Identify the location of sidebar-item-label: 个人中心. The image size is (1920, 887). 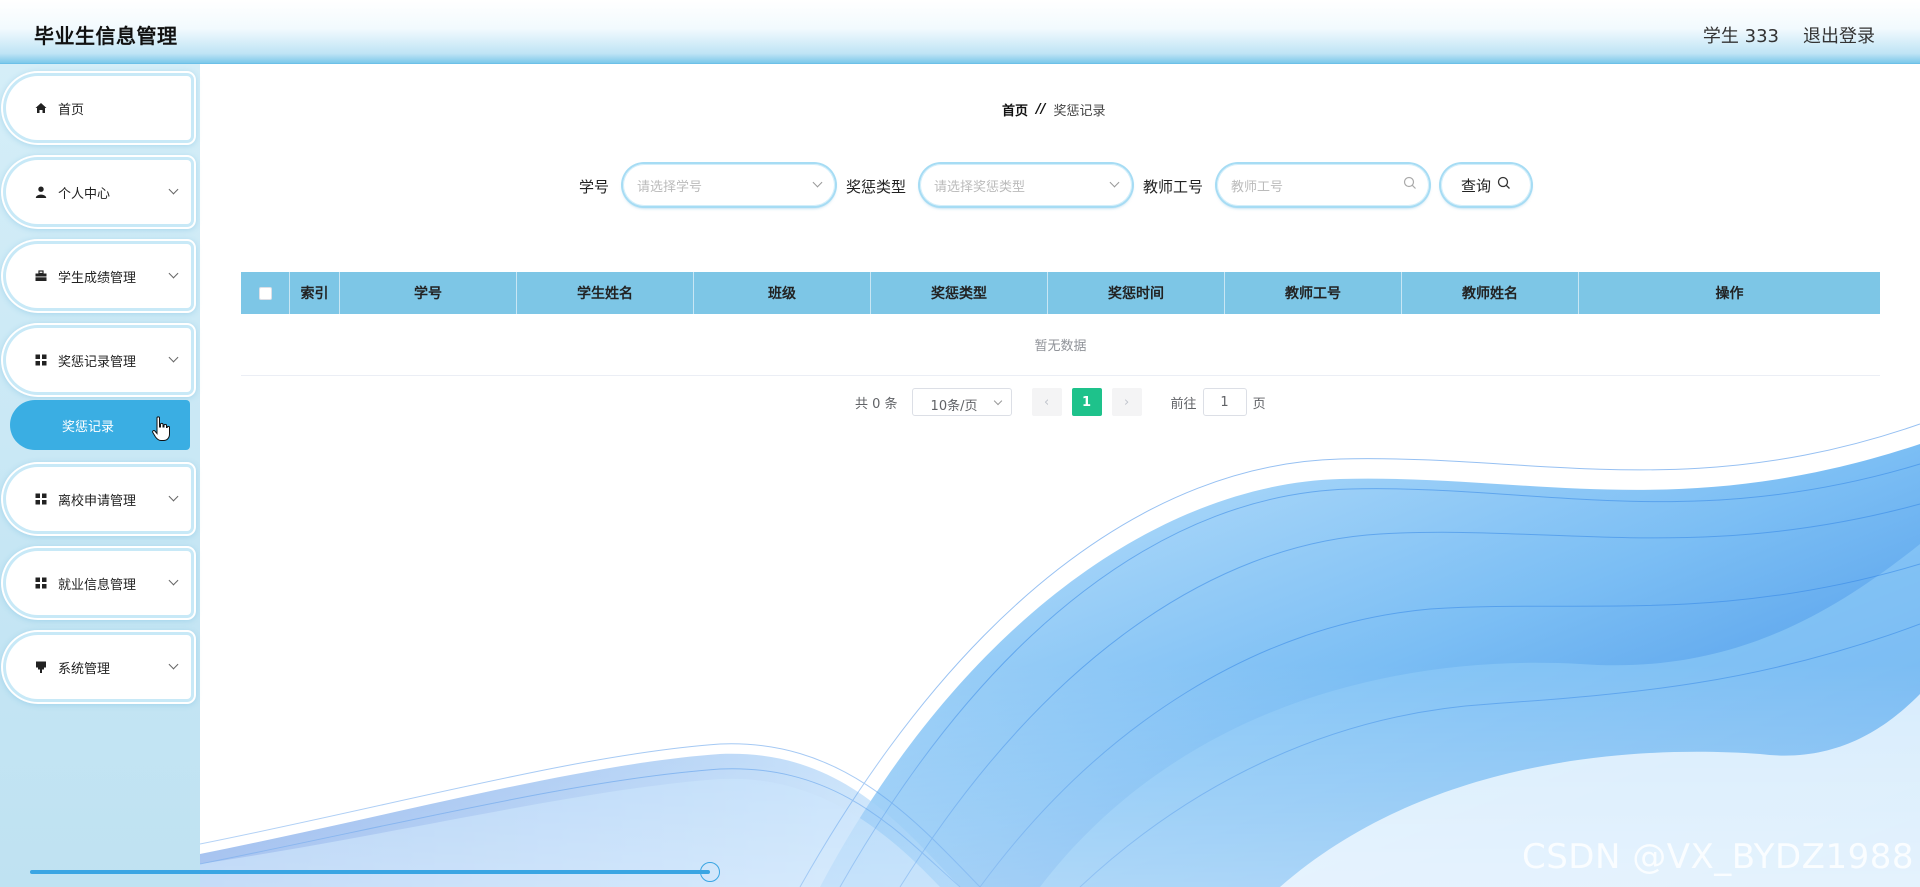
(84, 194).